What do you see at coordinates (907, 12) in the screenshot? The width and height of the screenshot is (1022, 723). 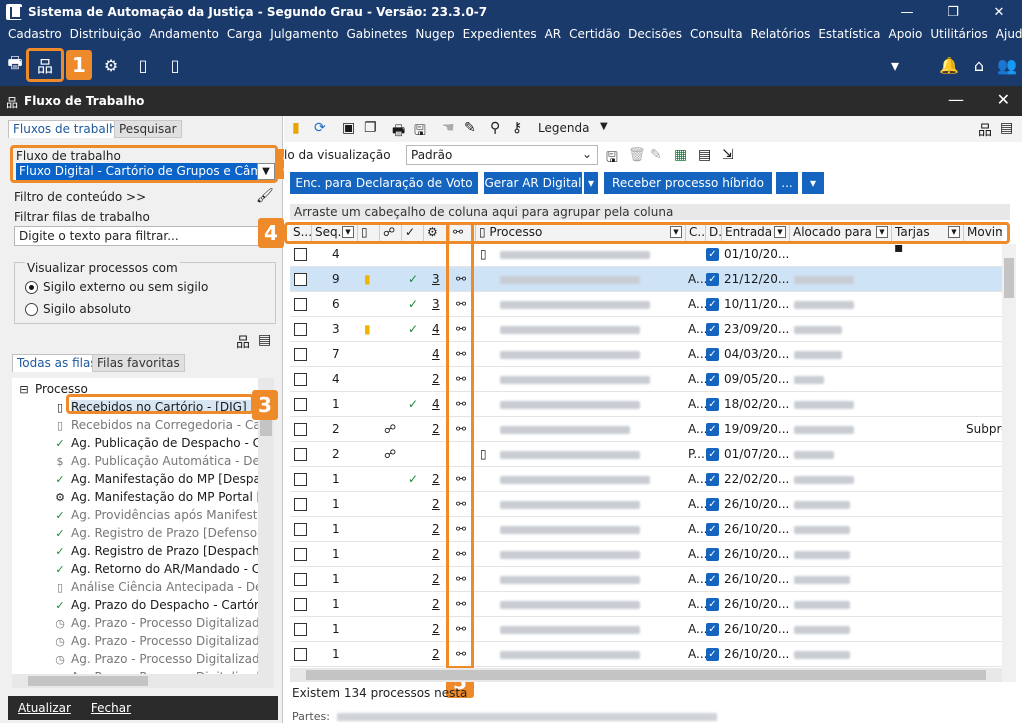 I see `minimize-icon: —` at bounding box center [907, 12].